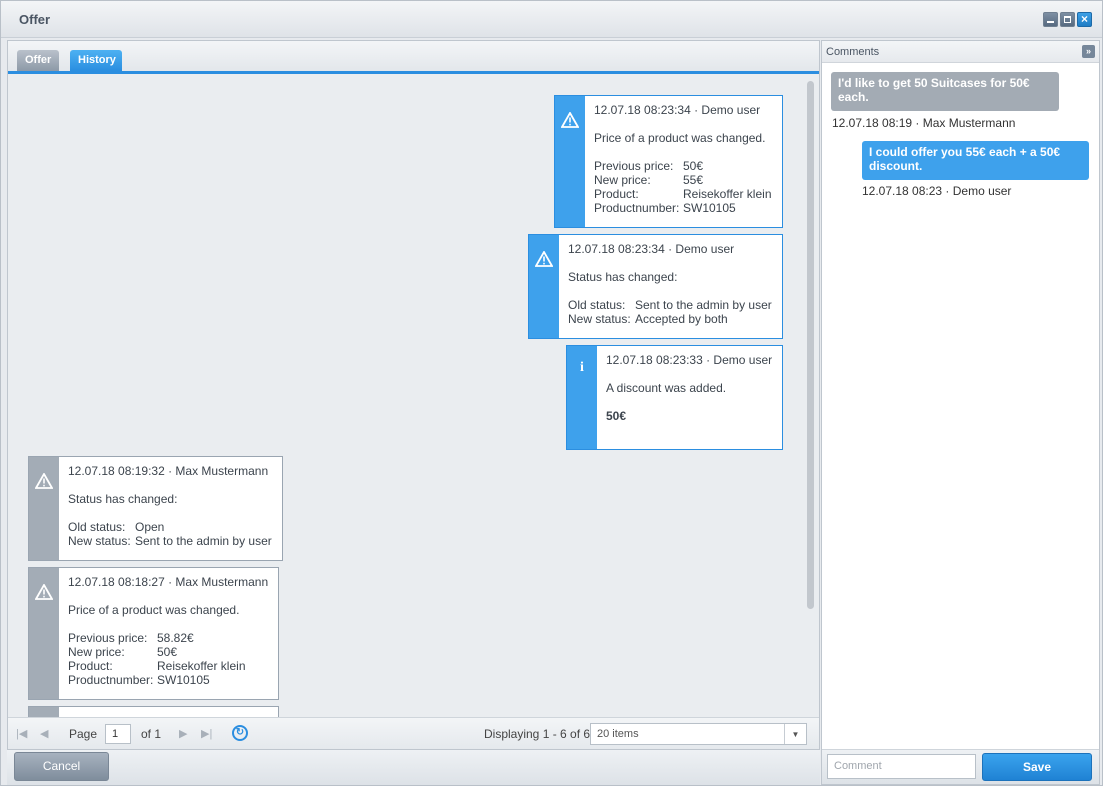 The height and width of the screenshot is (786, 1103). What do you see at coordinates (670, 305) in the screenshot?
I see `entry-row: Old status: Sent to the admin by user` at bounding box center [670, 305].